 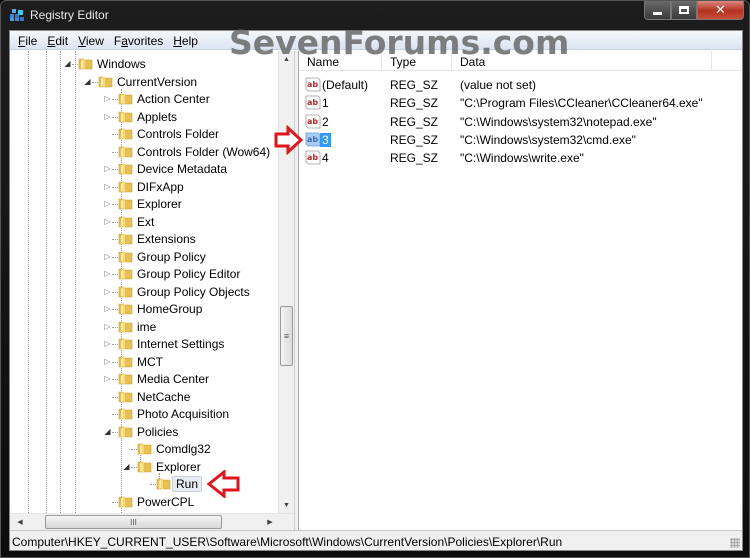 I want to click on tree-item: ▷ Internet Settings, so click(x=144, y=343).